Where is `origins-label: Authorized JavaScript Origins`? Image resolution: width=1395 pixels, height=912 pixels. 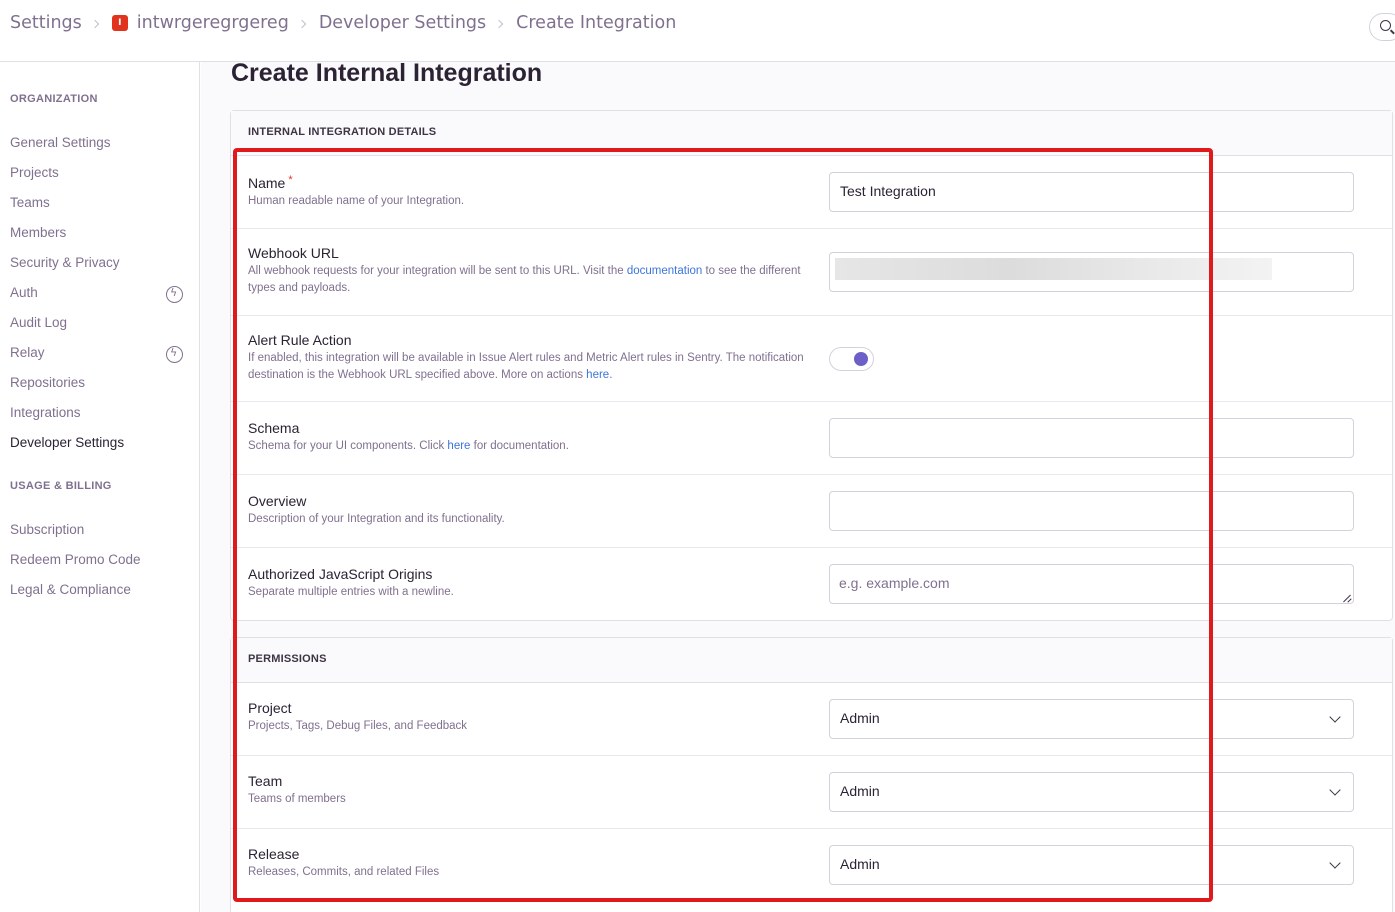
origins-label: Authorized JavaScript Origins is located at coordinates (340, 574).